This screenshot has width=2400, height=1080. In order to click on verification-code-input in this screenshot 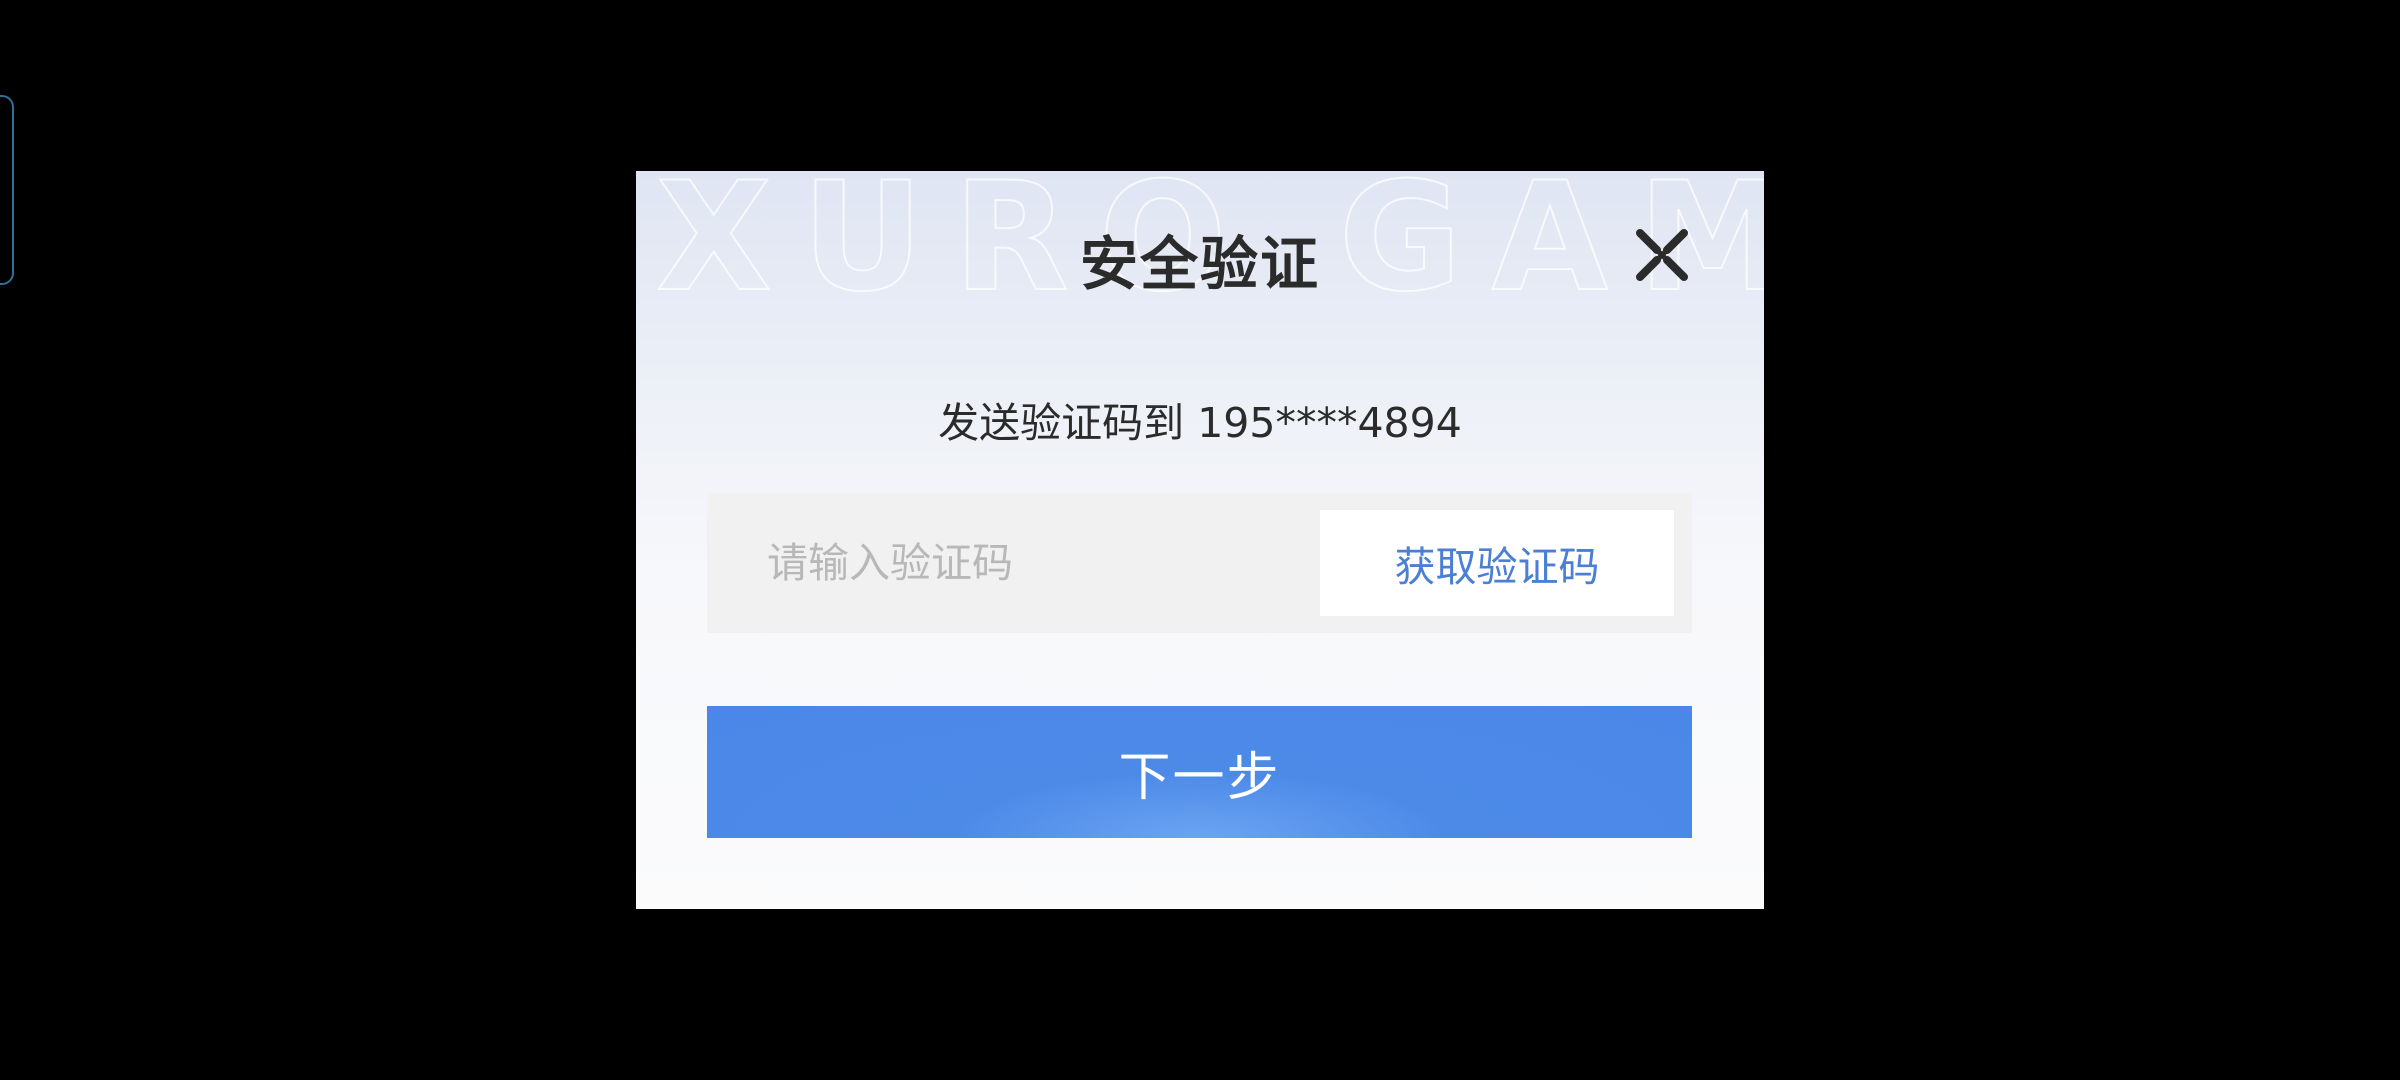, I will do `click(1007, 563)`.